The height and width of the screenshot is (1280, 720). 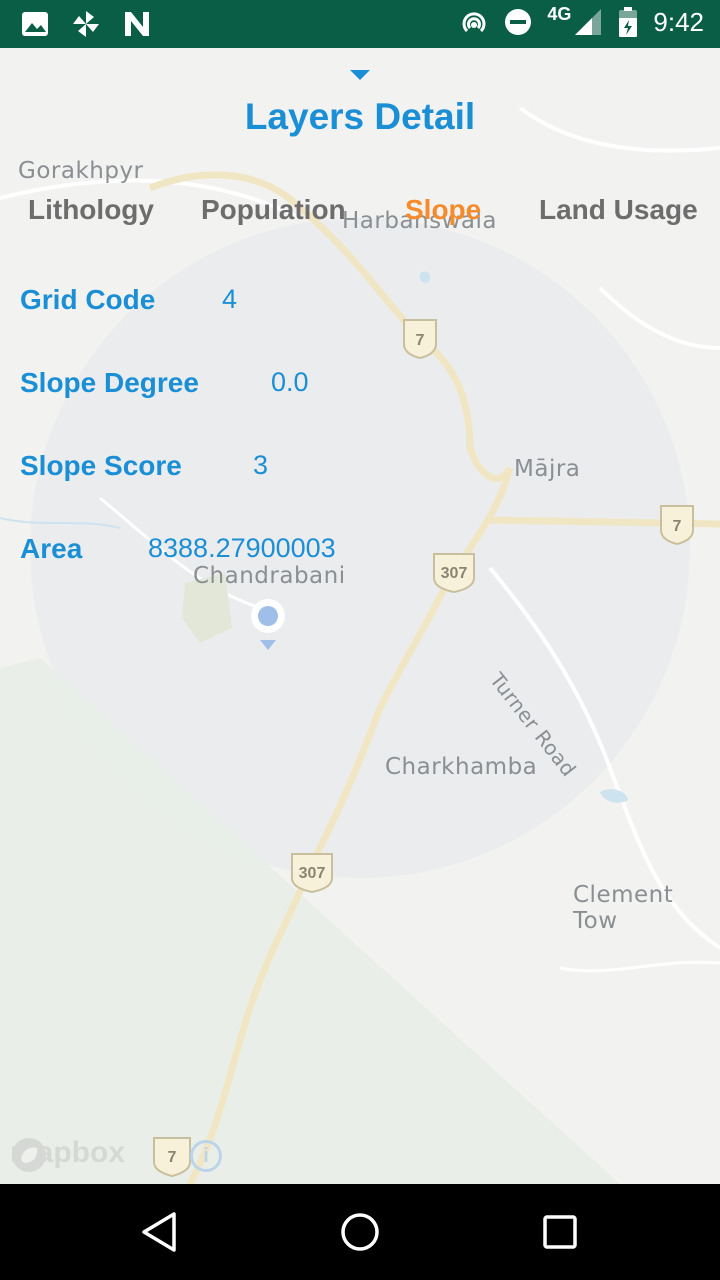 What do you see at coordinates (273, 210) in the screenshot?
I see `tab-population: Population` at bounding box center [273, 210].